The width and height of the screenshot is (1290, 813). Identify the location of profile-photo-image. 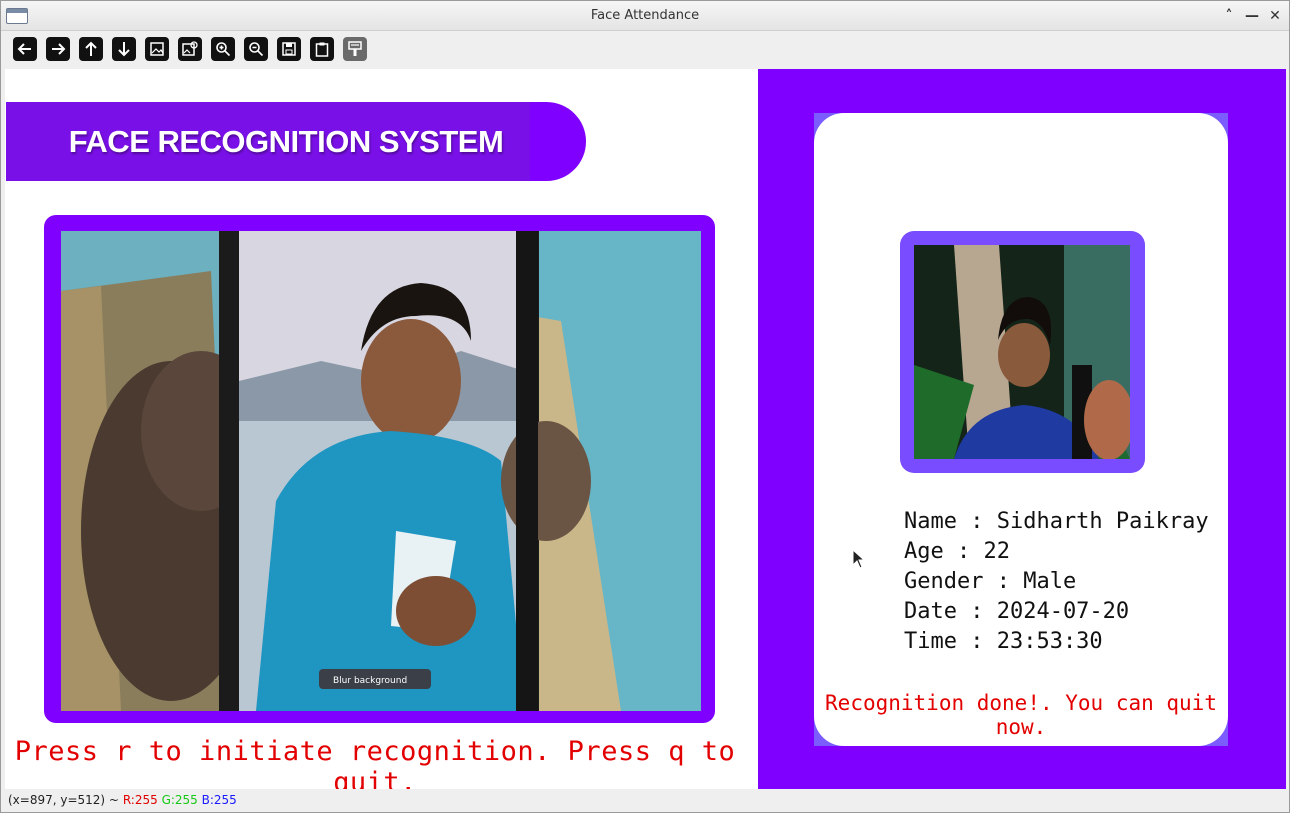
(1022, 352).